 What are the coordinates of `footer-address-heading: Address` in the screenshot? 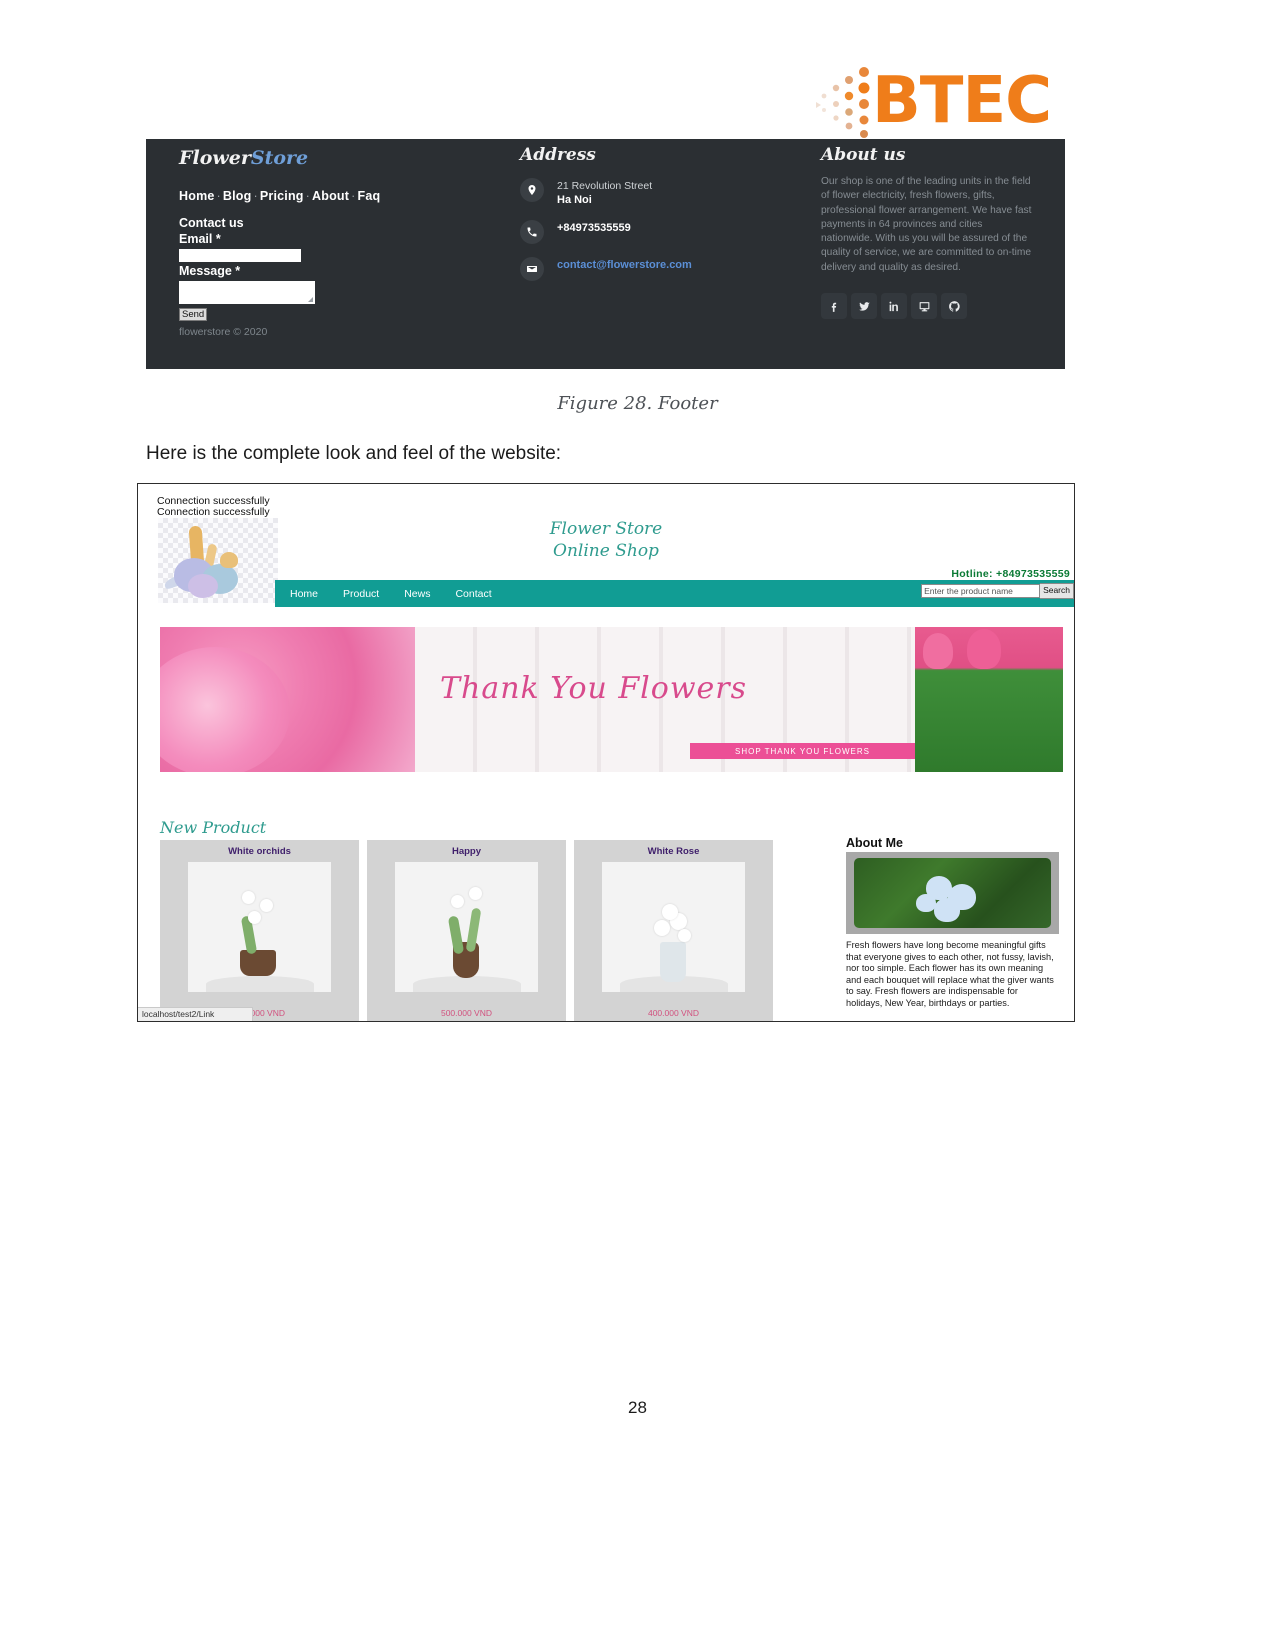 It's located at (558, 155).